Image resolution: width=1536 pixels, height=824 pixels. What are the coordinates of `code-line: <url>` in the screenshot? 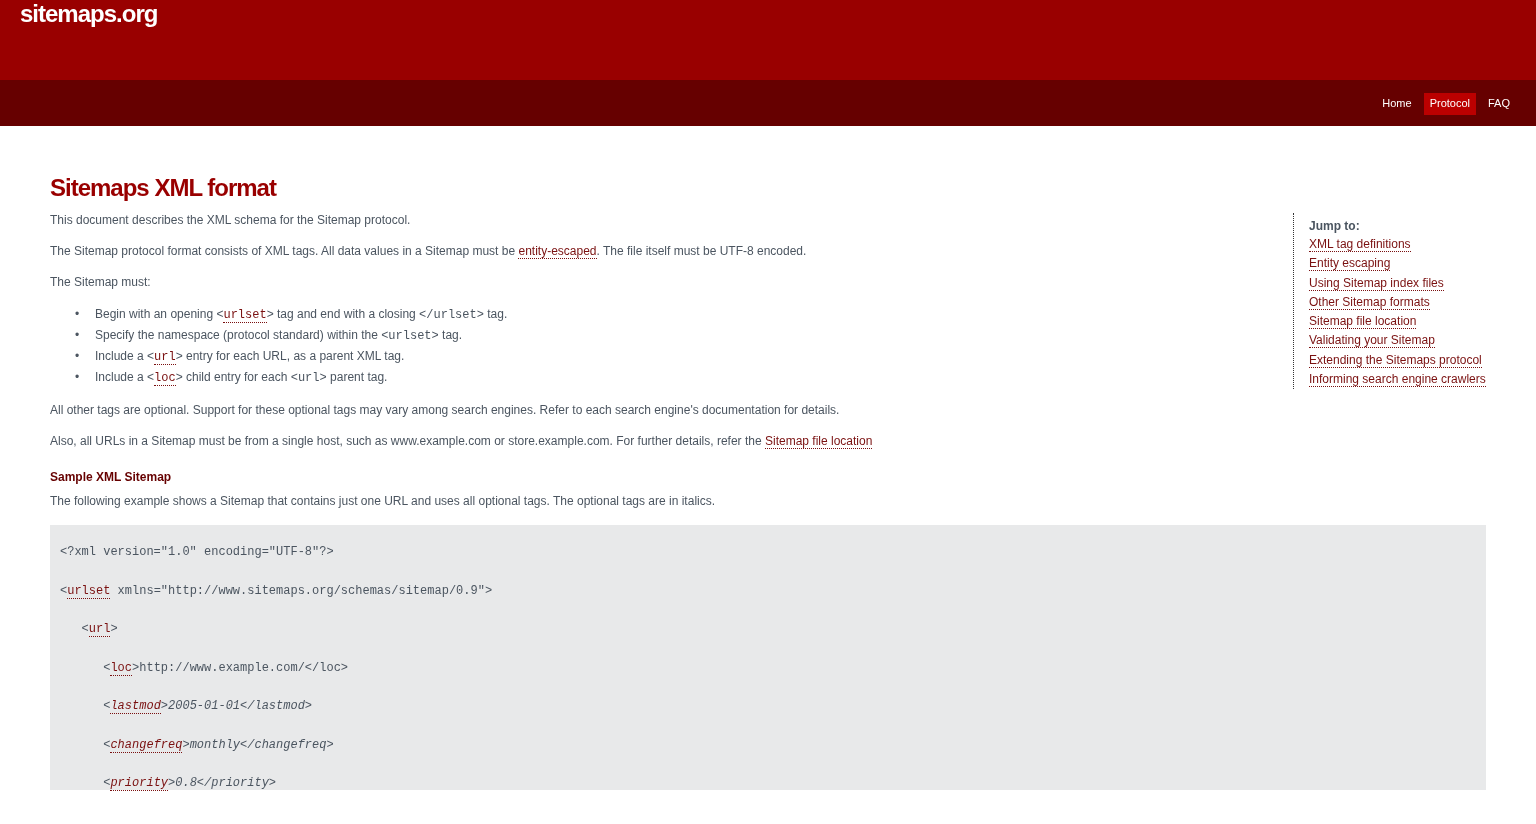 It's located at (99, 629).